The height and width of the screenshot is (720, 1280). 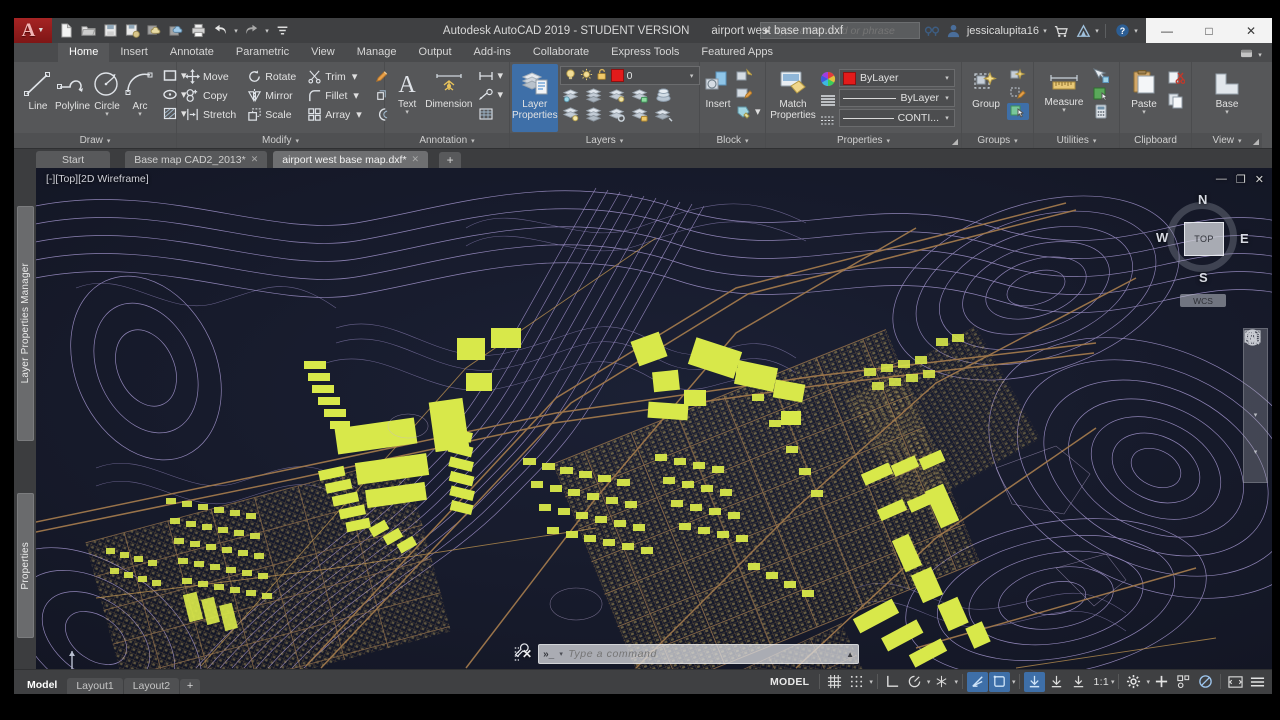 What do you see at coordinates (140, 92) in the screenshot?
I see `arc-button: Arc ▾` at bounding box center [140, 92].